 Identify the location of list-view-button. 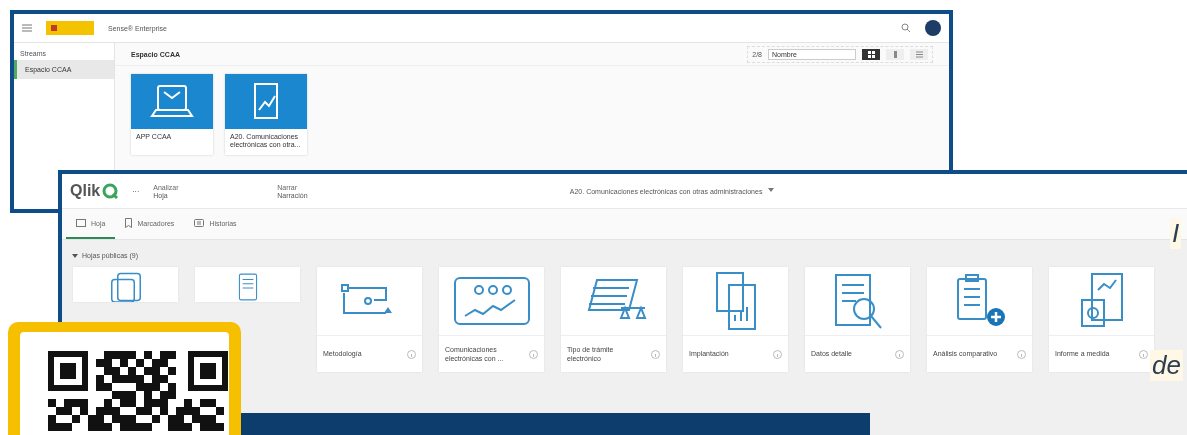
(919, 54).